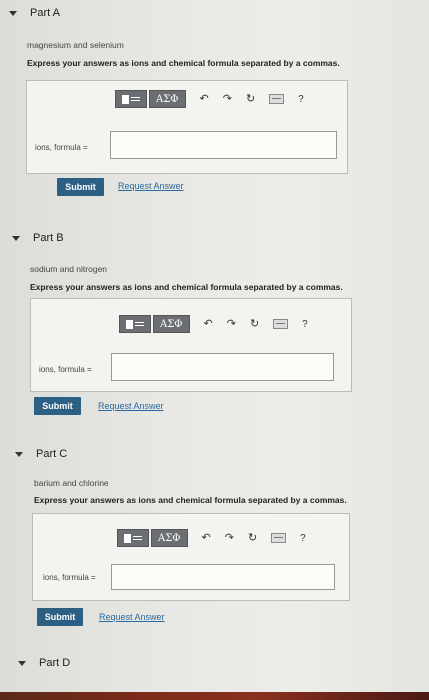 Image resolution: width=429 pixels, height=700 pixels. I want to click on part-a-answer-input, so click(223, 145).